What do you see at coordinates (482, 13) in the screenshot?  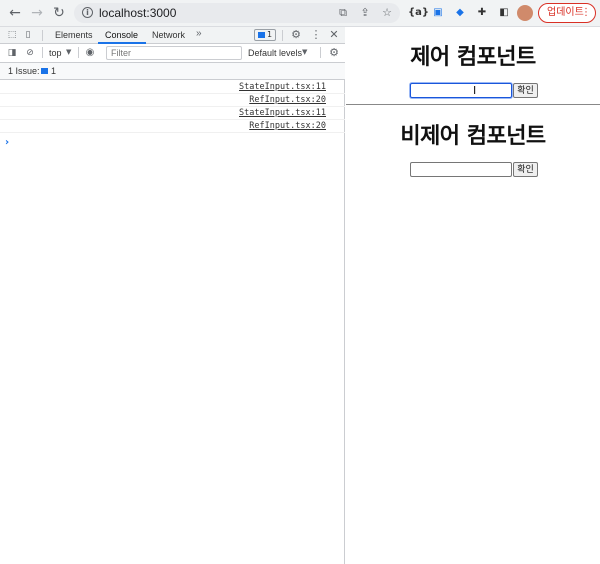 I see `extensions-puzzle-icon: ✚` at bounding box center [482, 13].